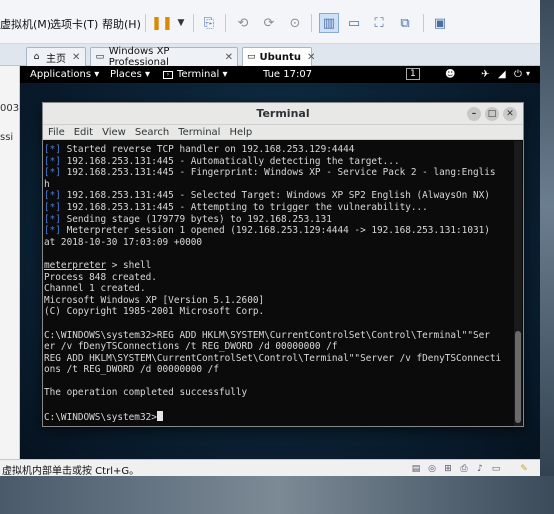  What do you see at coordinates (502, 74) in the screenshot?
I see `volume-icon: ◢` at bounding box center [502, 74].